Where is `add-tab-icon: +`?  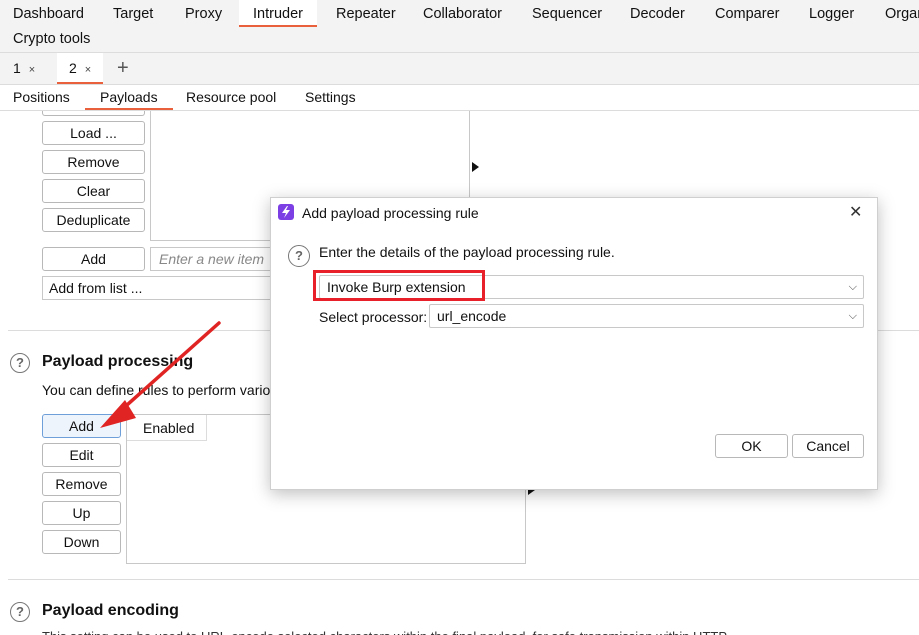 add-tab-icon: + is located at coordinates (123, 68).